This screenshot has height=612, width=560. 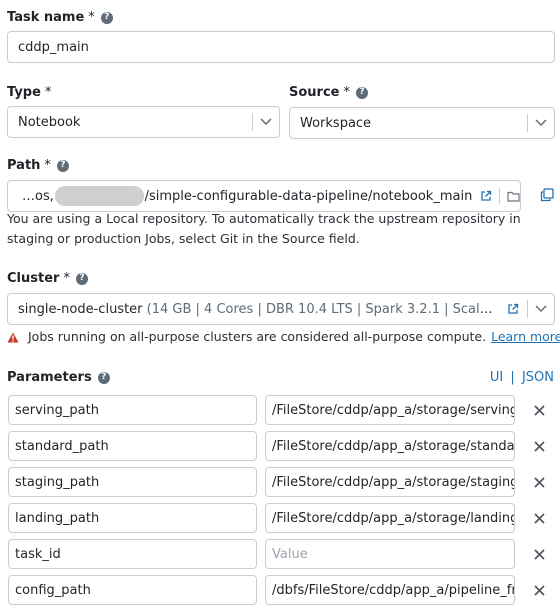 I want to click on parameters-label: Parameters ?, so click(x=58, y=377).